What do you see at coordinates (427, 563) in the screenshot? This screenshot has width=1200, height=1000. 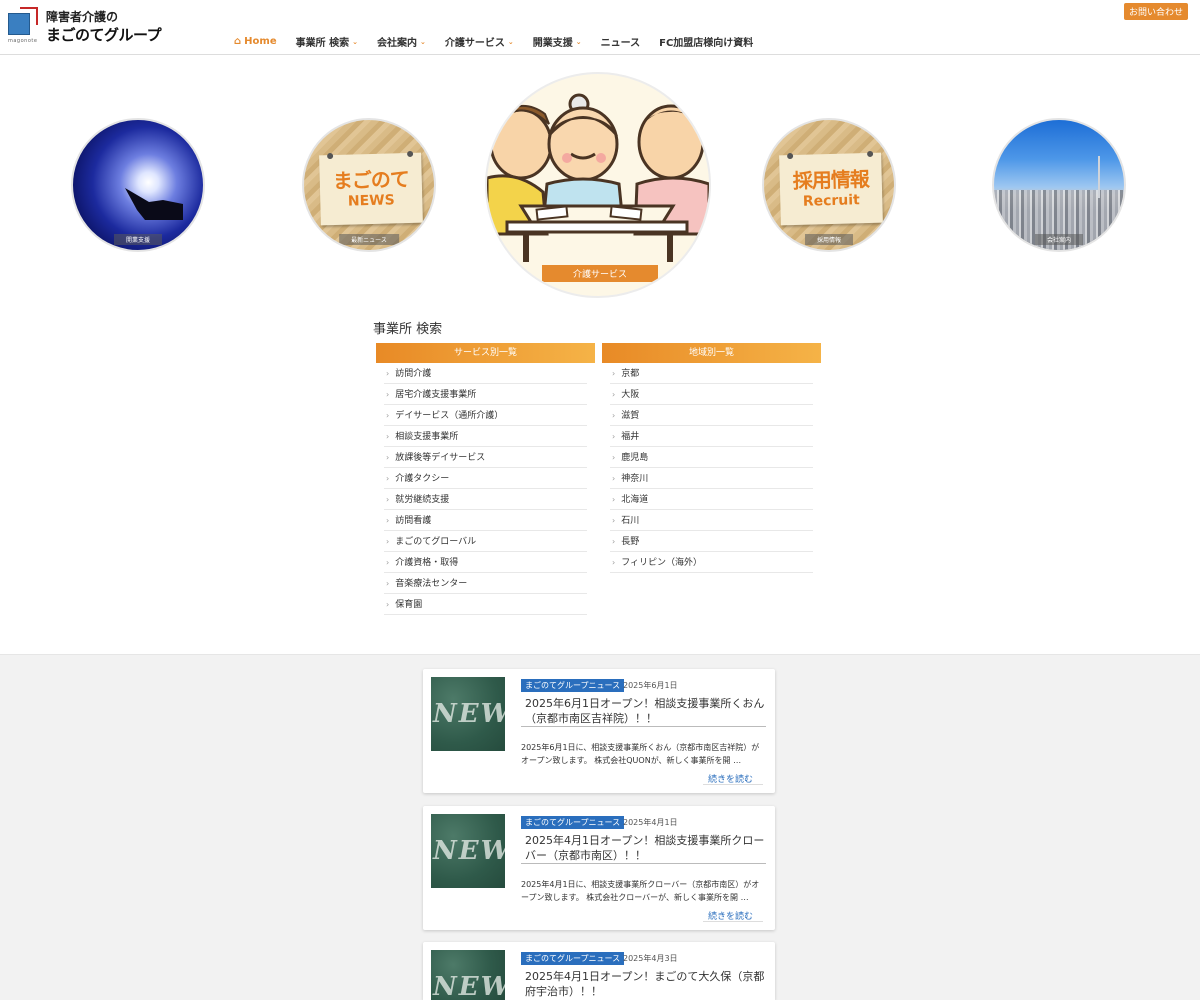 I see `list-item-label: 介護資格・取得` at bounding box center [427, 563].